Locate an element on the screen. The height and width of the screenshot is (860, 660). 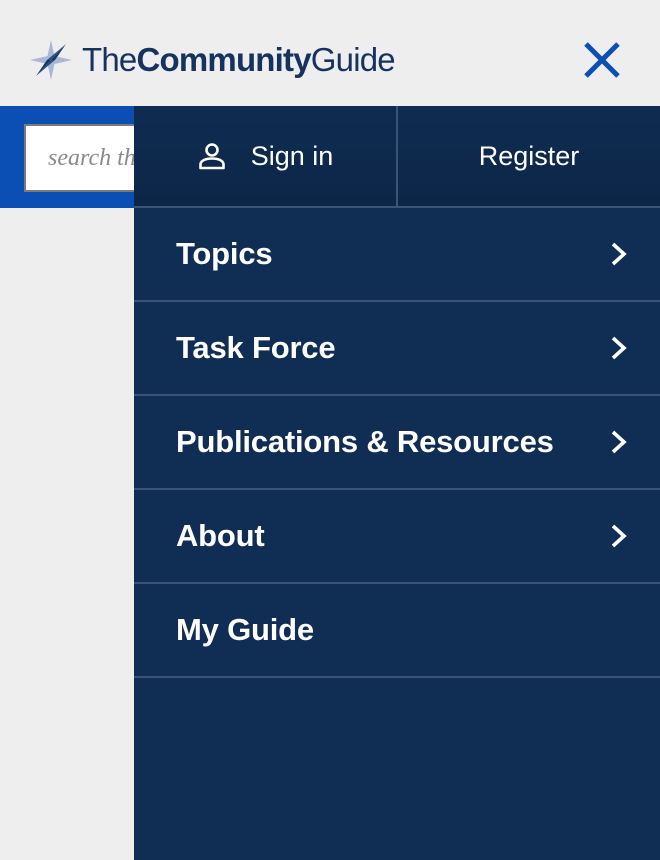
sign-in-button: Sign in is located at coordinates (266, 156).